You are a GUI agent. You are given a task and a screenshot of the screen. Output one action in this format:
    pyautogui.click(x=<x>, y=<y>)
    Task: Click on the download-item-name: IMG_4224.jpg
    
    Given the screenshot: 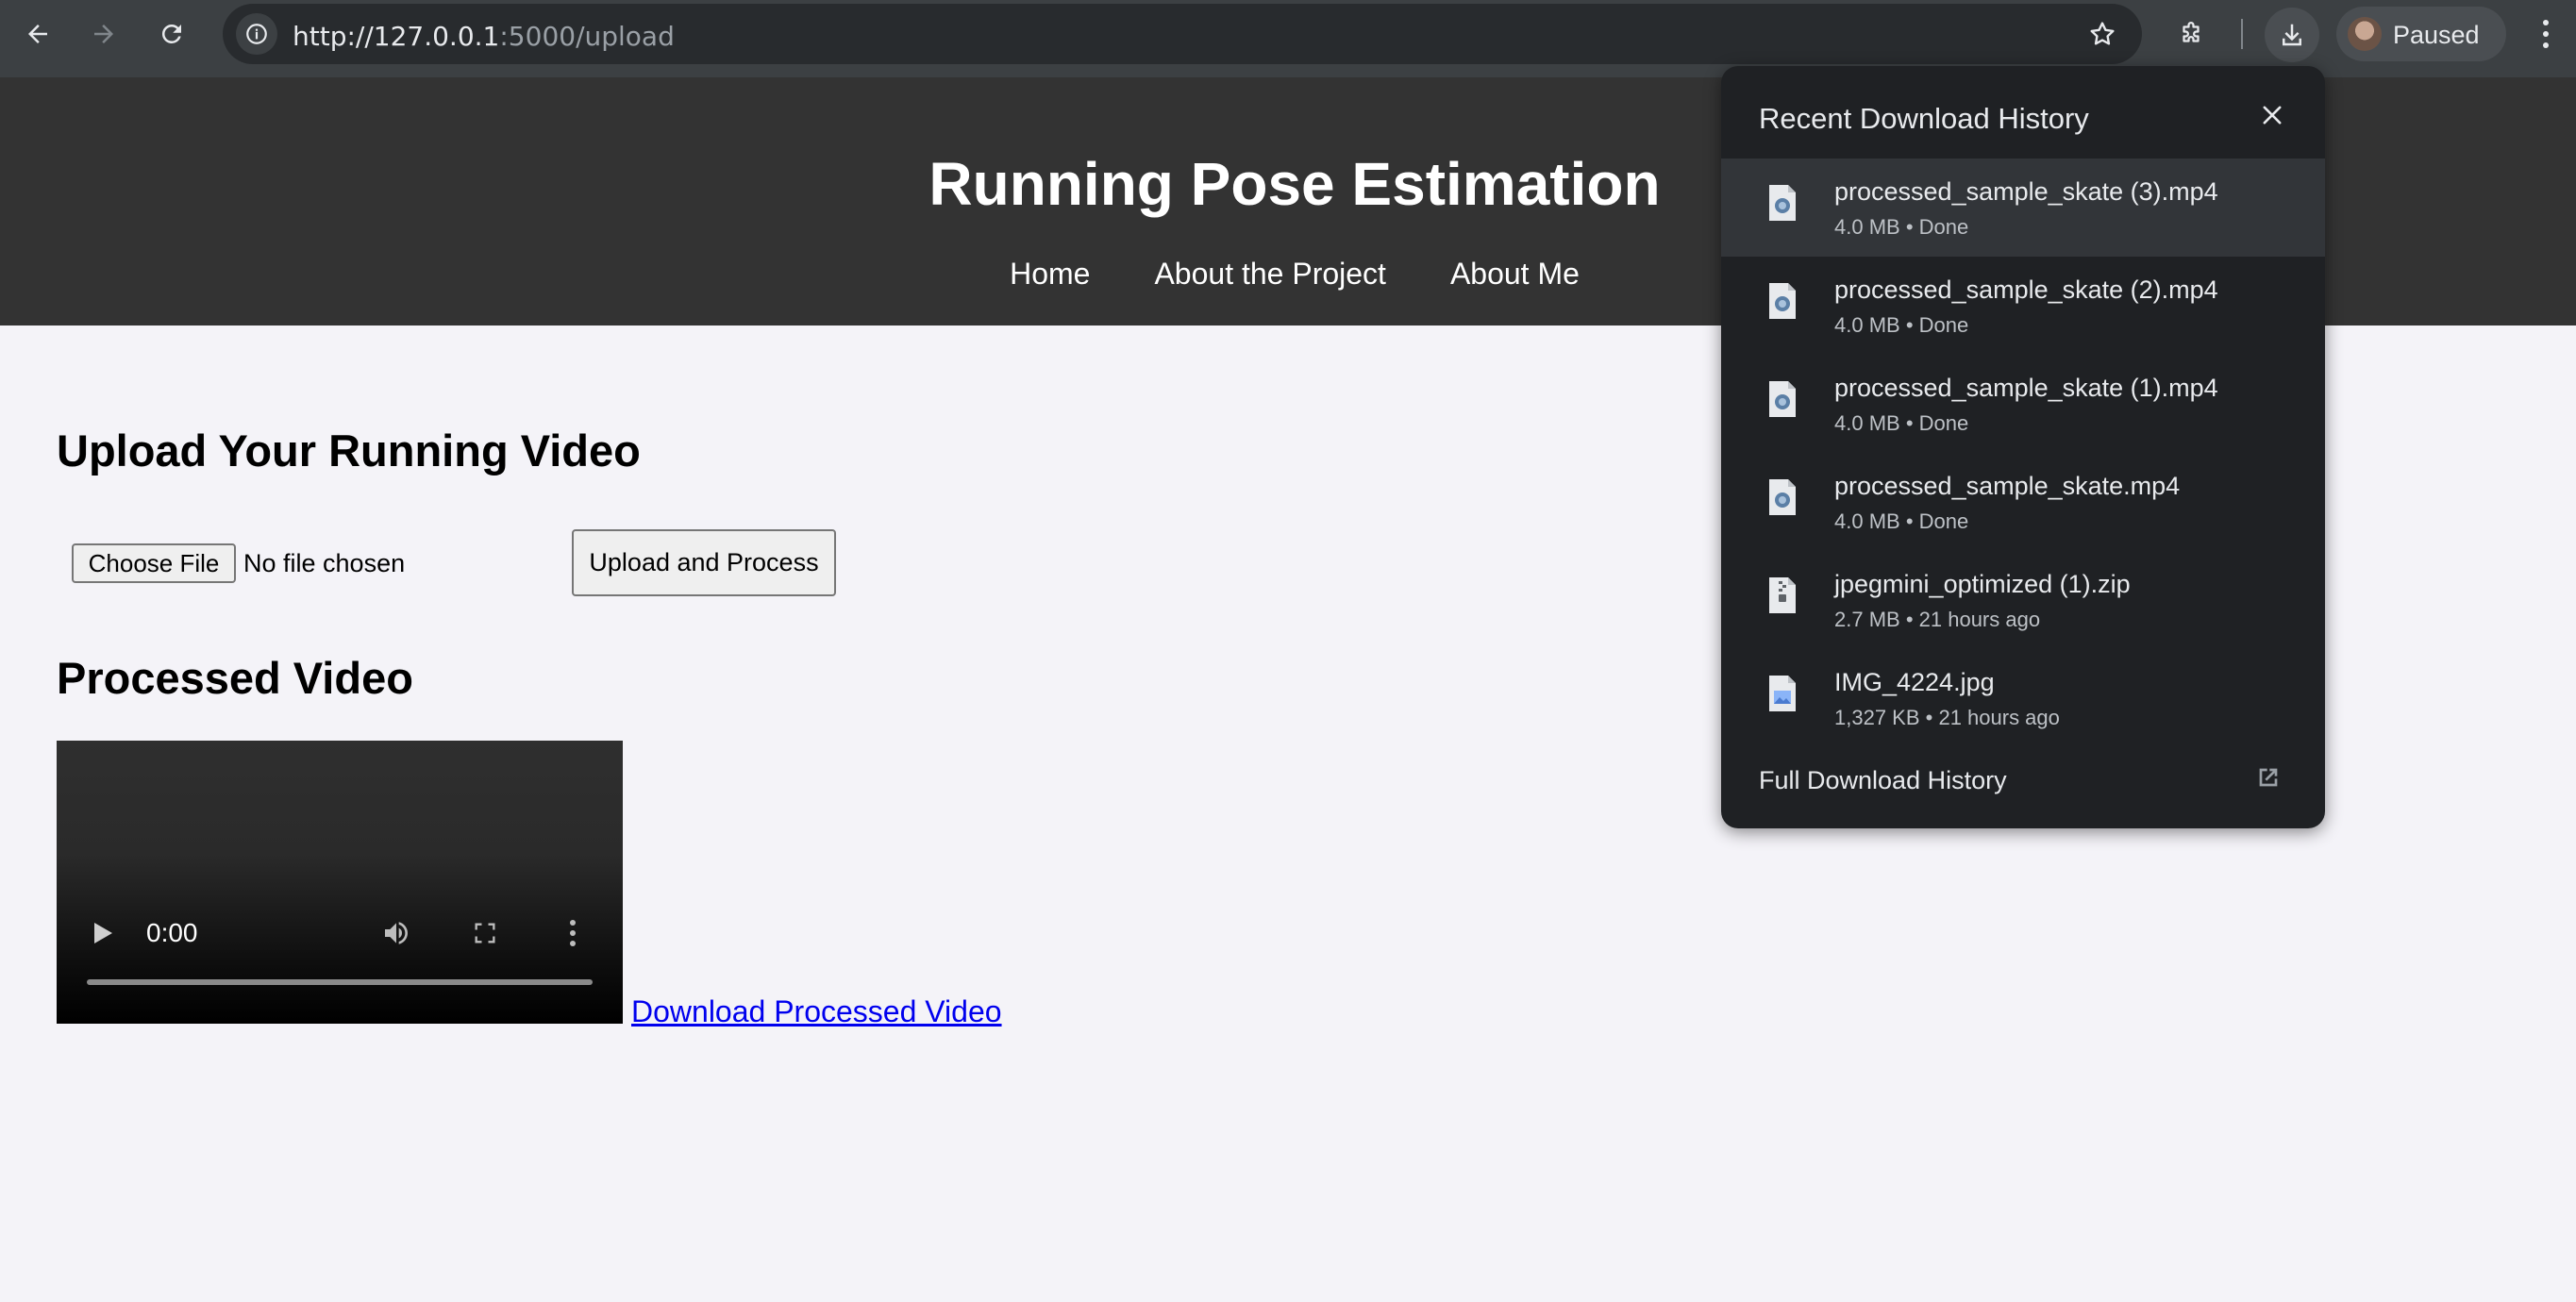 What is the action you would take?
    pyautogui.click(x=1914, y=682)
    